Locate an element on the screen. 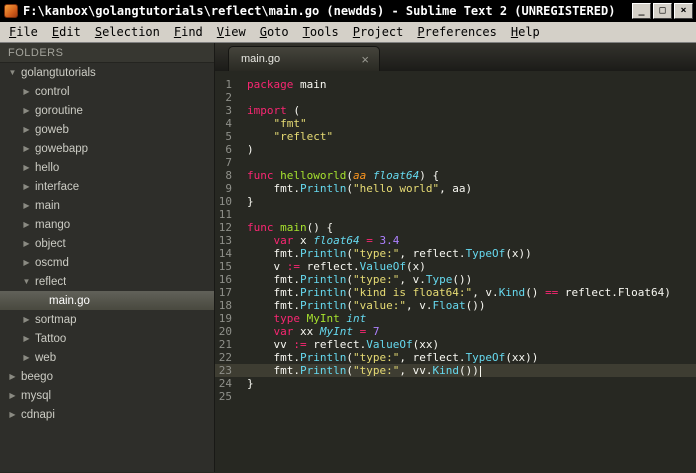  code-text: func helloworld(aa float64) { is located at coordinates (343, 175).